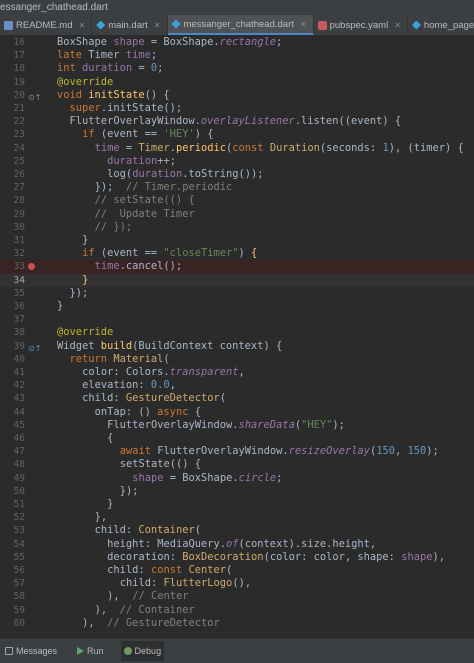  Describe the element at coordinates (441, 25) in the screenshot. I see `tab-home-page-dart: home_page.dart✕` at that location.